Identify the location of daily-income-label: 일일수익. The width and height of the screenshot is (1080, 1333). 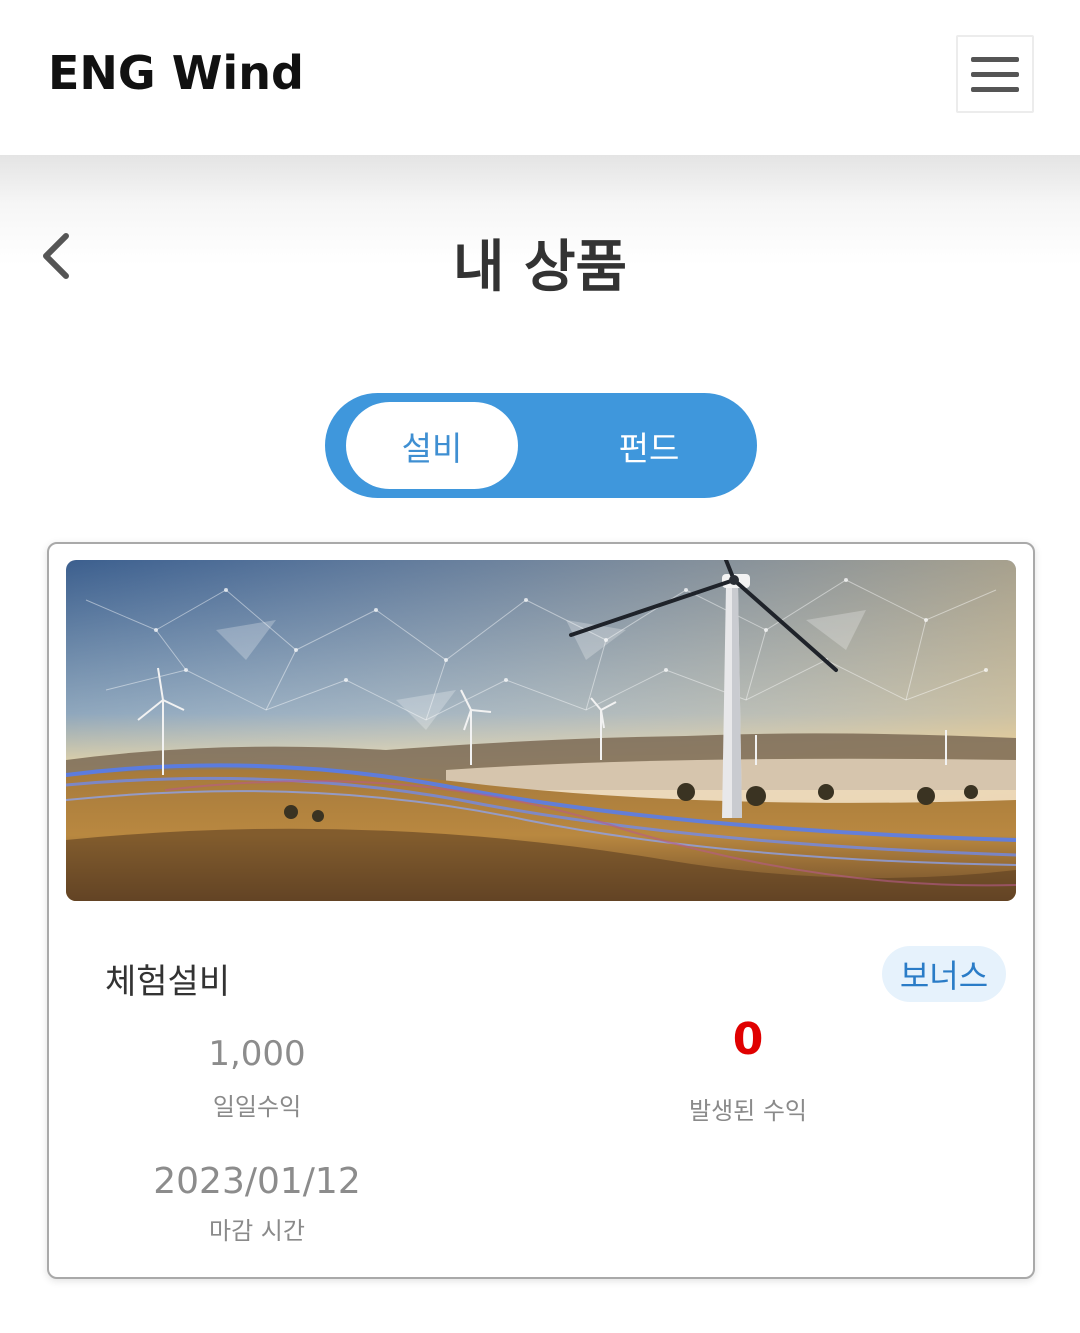
(257, 1107).